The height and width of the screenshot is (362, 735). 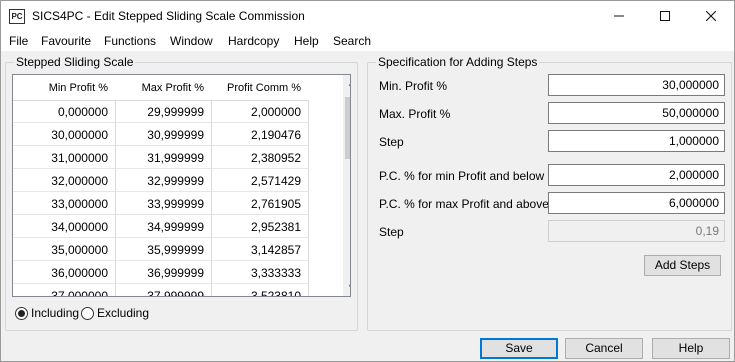 What do you see at coordinates (306, 41) in the screenshot?
I see `menu-help: Help` at bounding box center [306, 41].